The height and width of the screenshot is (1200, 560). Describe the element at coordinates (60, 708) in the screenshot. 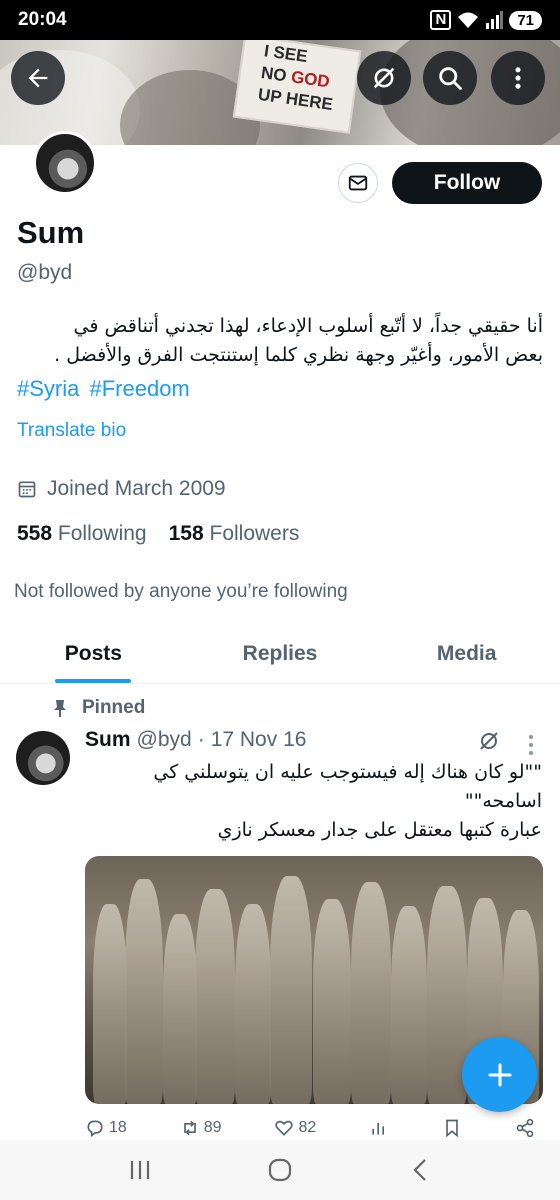

I see `pin-icon` at that location.